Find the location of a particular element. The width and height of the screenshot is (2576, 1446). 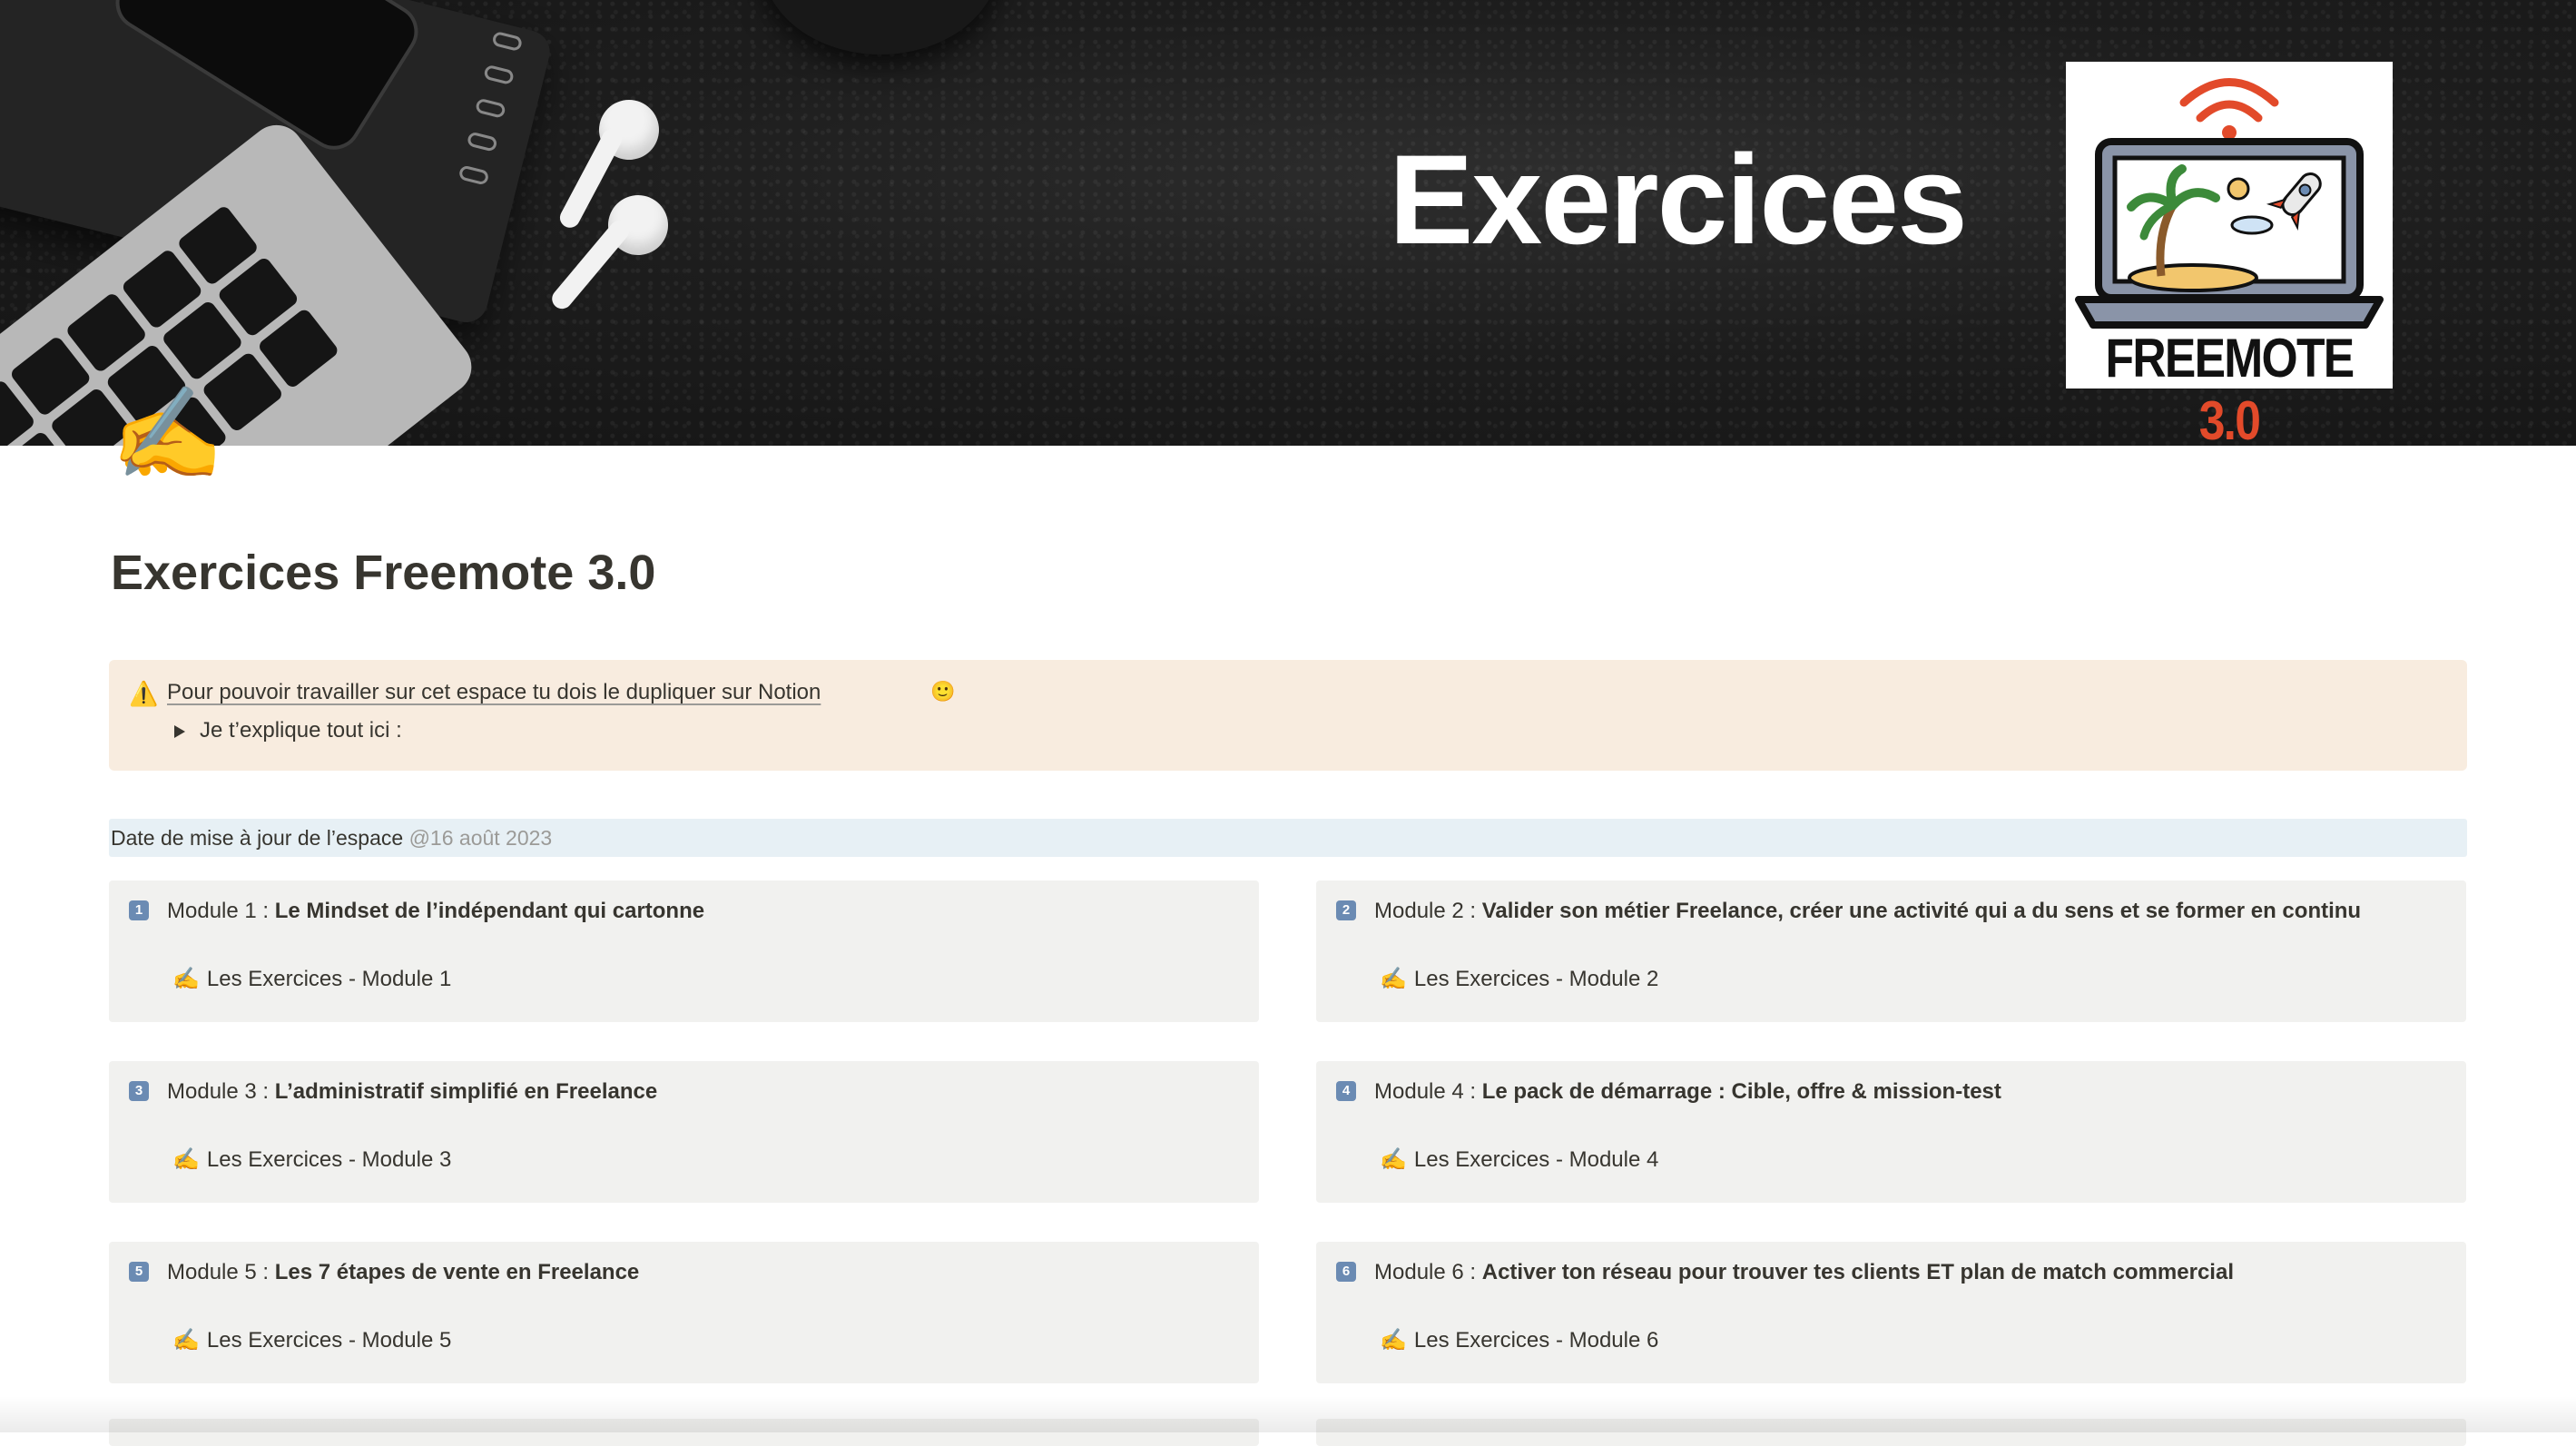

keycap-number-icon: 1 is located at coordinates (139, 910).